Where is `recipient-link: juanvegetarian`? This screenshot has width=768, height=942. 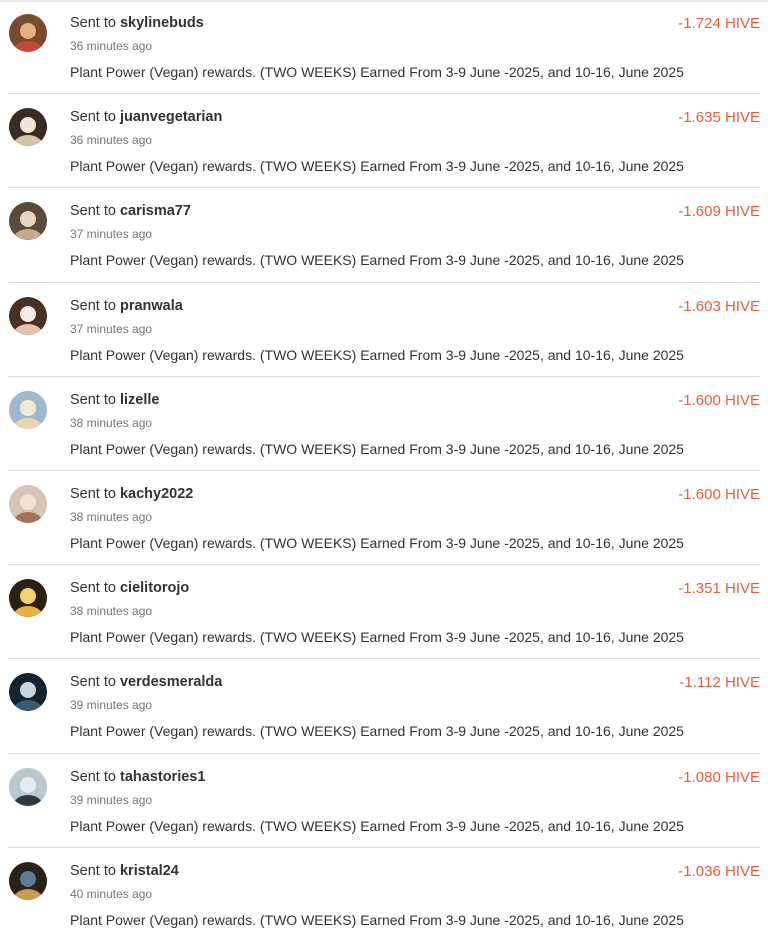 recipient-link: juanvegetarian is located at coordinates (171, 117).